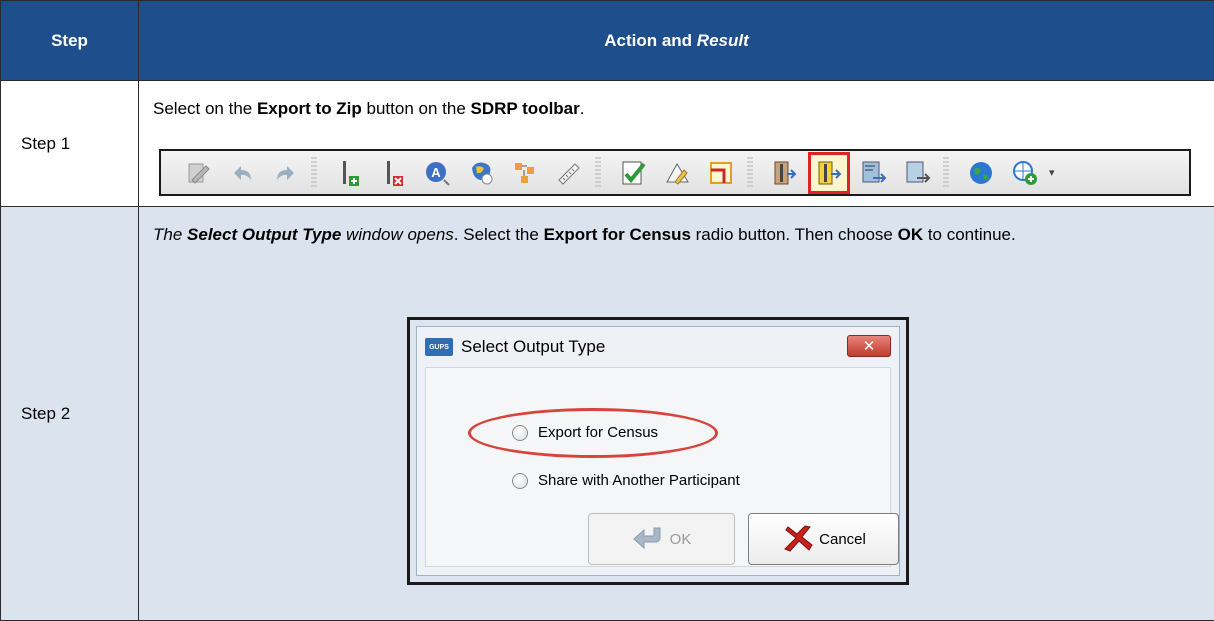 The width and height of the screenshot is (1214, 621). I want to click on edit-pencil-icon, so click(197, 173).